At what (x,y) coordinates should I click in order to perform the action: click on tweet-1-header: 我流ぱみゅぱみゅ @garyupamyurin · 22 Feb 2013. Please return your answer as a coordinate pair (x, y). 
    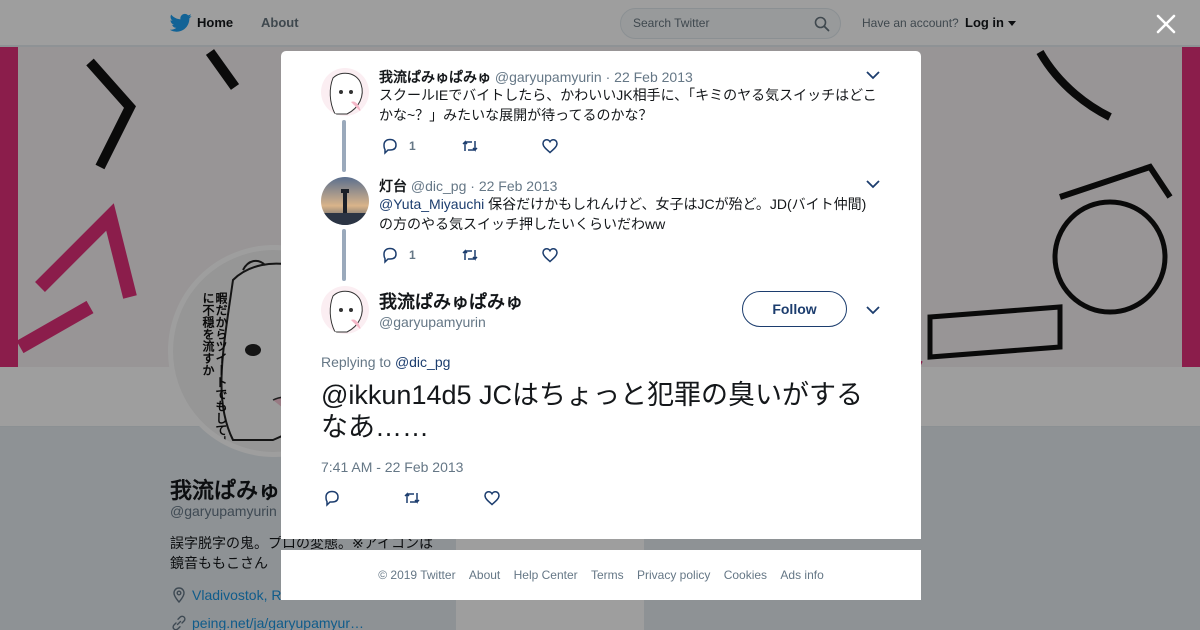
    Looking at the image, I should click on (536, 77).